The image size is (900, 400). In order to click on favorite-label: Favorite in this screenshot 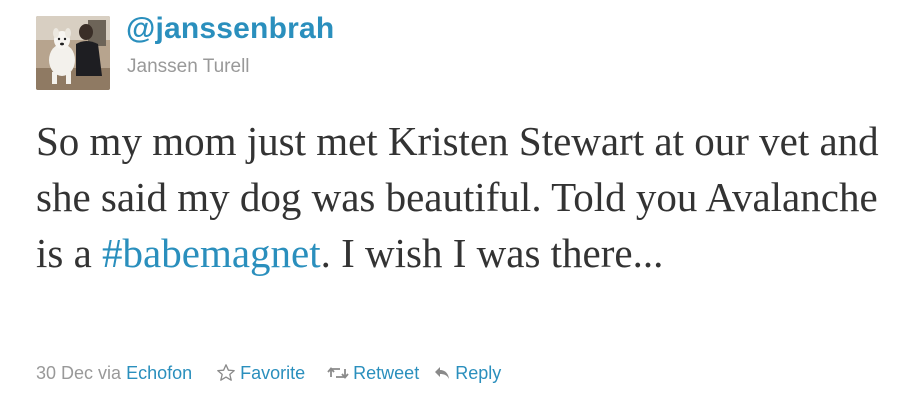, I will do `click(273, 372)`.